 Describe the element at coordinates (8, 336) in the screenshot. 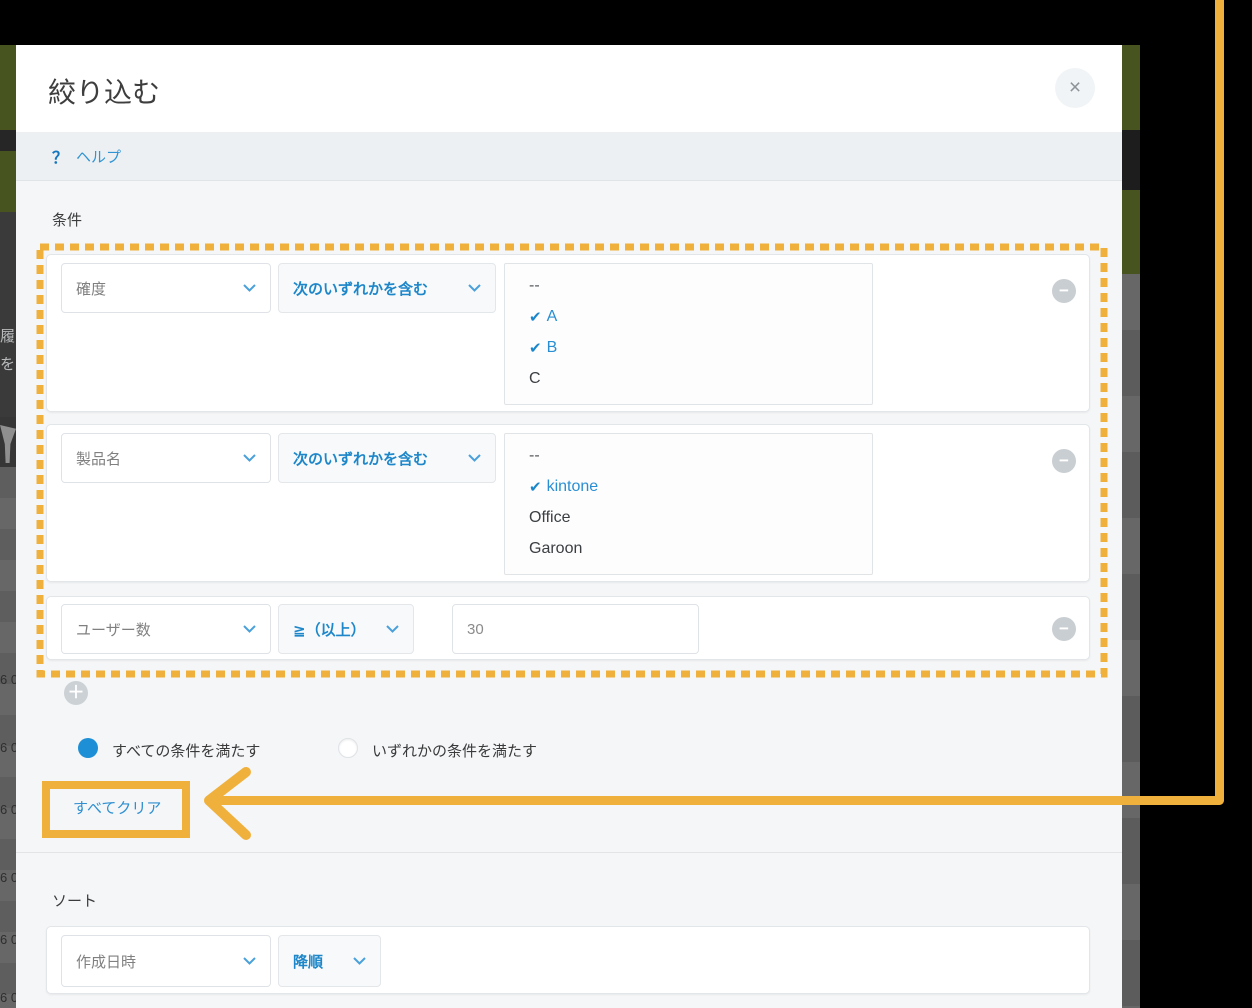

I see `background-text-fragment: 履` at that location.